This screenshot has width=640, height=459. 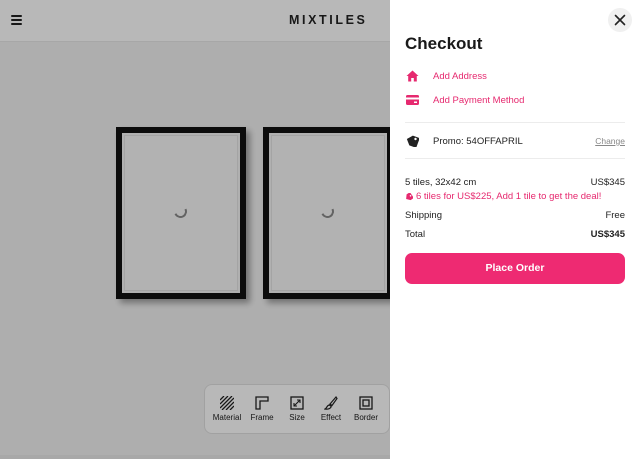 I want to click on shipping-row: Shipping Free, so click(x=515, y=215).